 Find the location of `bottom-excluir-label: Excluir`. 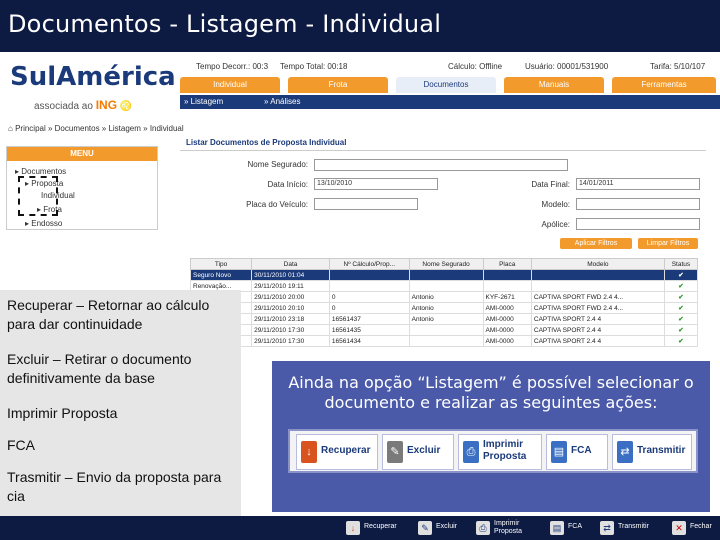

bottom-excluir-label: Excluir is located at coordinates (447, 526).